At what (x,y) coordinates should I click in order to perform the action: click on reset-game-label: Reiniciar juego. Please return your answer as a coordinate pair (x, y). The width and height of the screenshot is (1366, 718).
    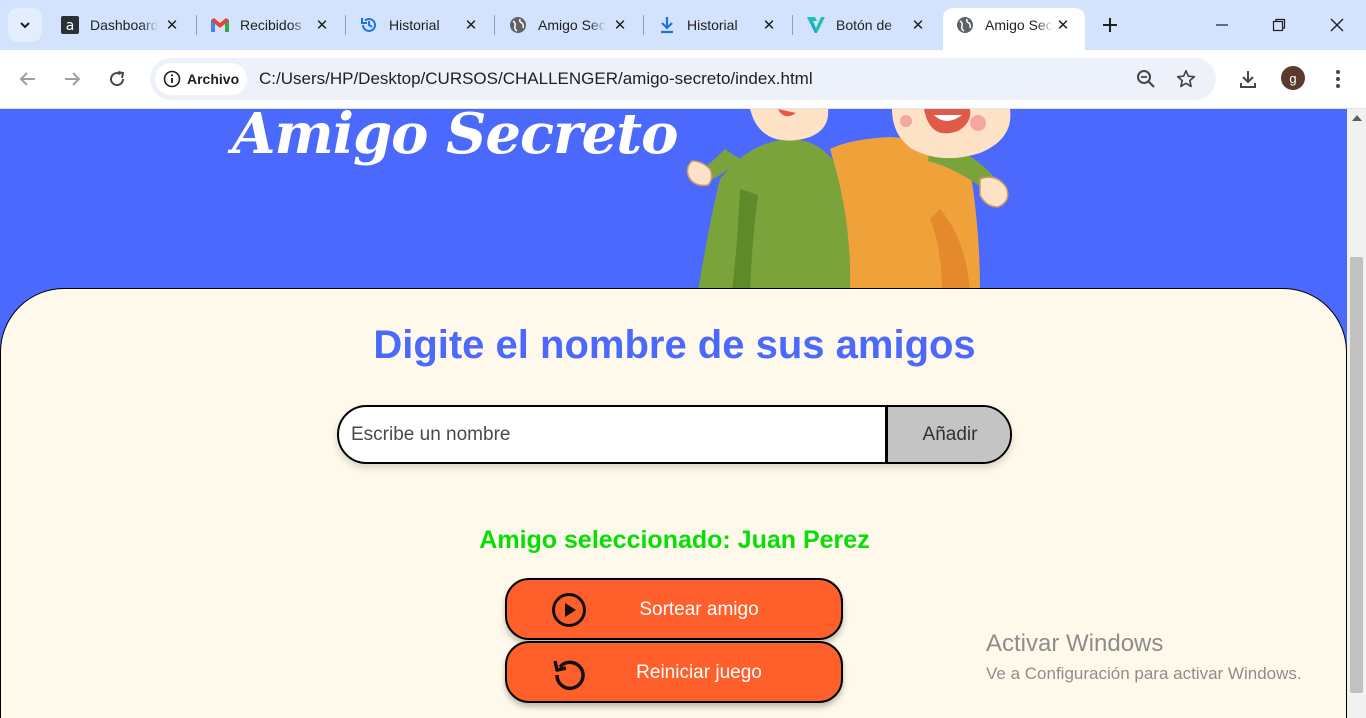
    Looking at the image, I should click on (699, 672).